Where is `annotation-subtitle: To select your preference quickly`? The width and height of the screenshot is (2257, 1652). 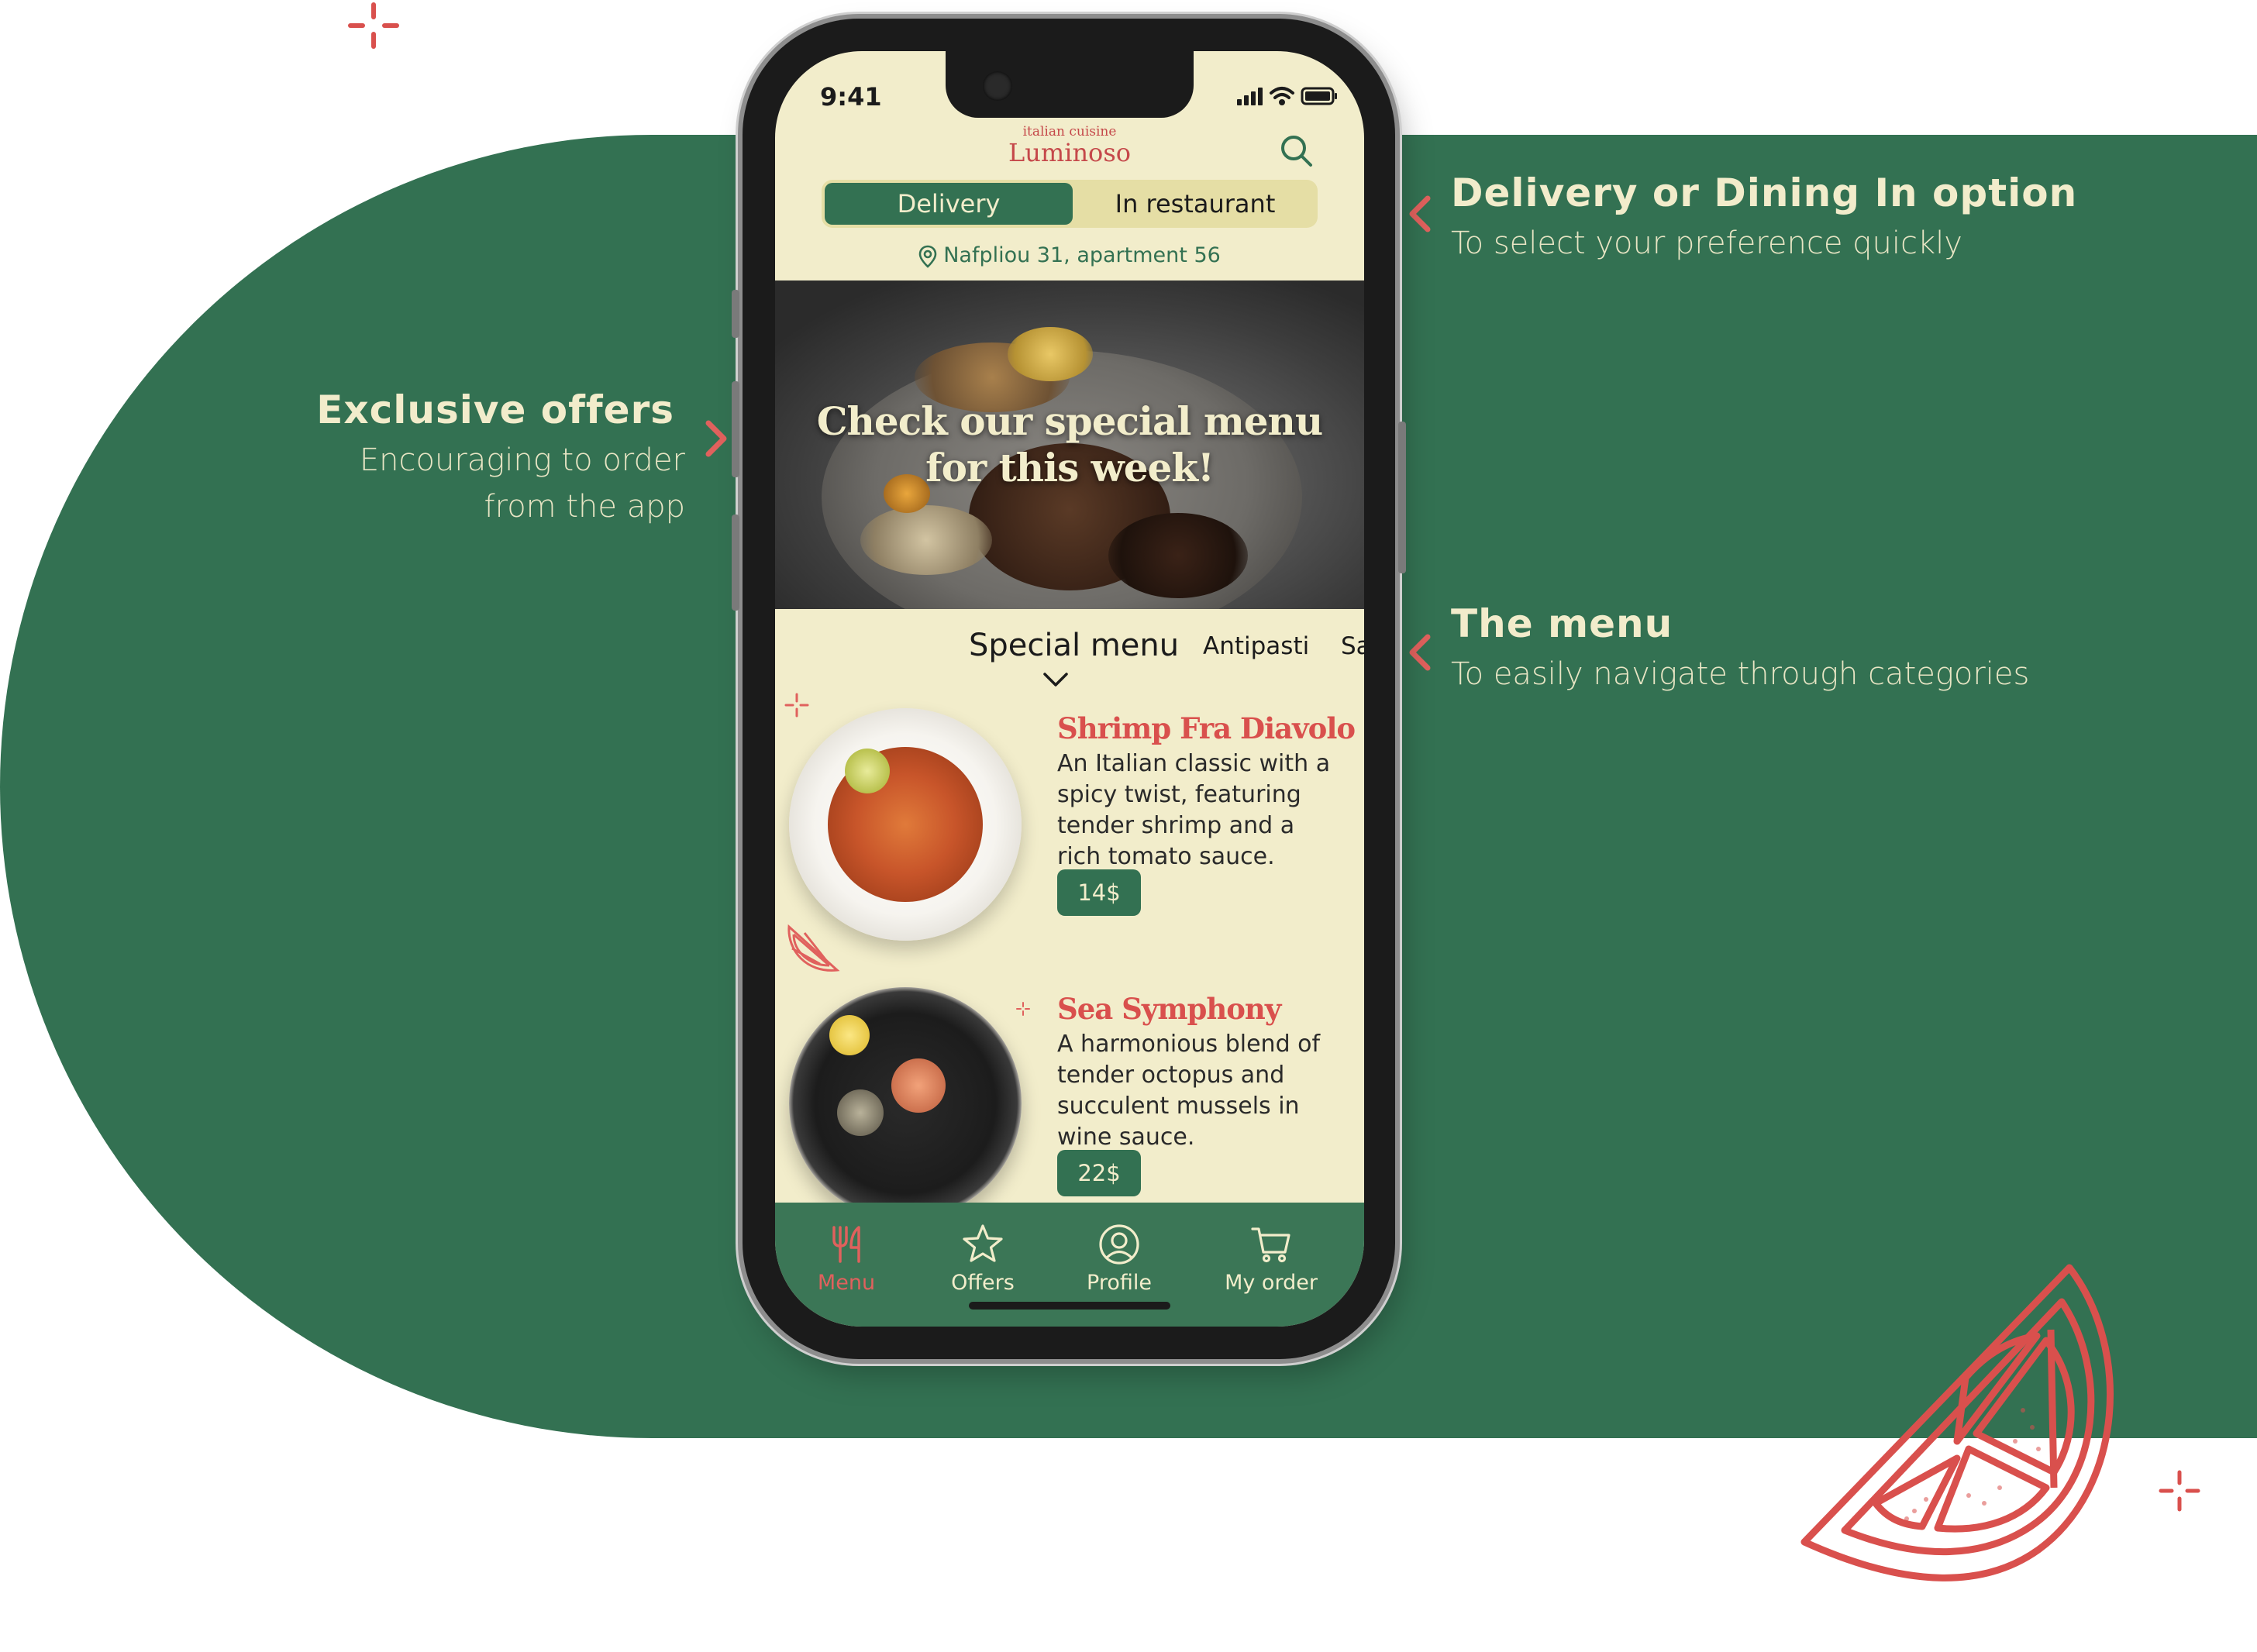
annotation-subtitle: To select your preference quickly is located at coordinates (1707, 243).